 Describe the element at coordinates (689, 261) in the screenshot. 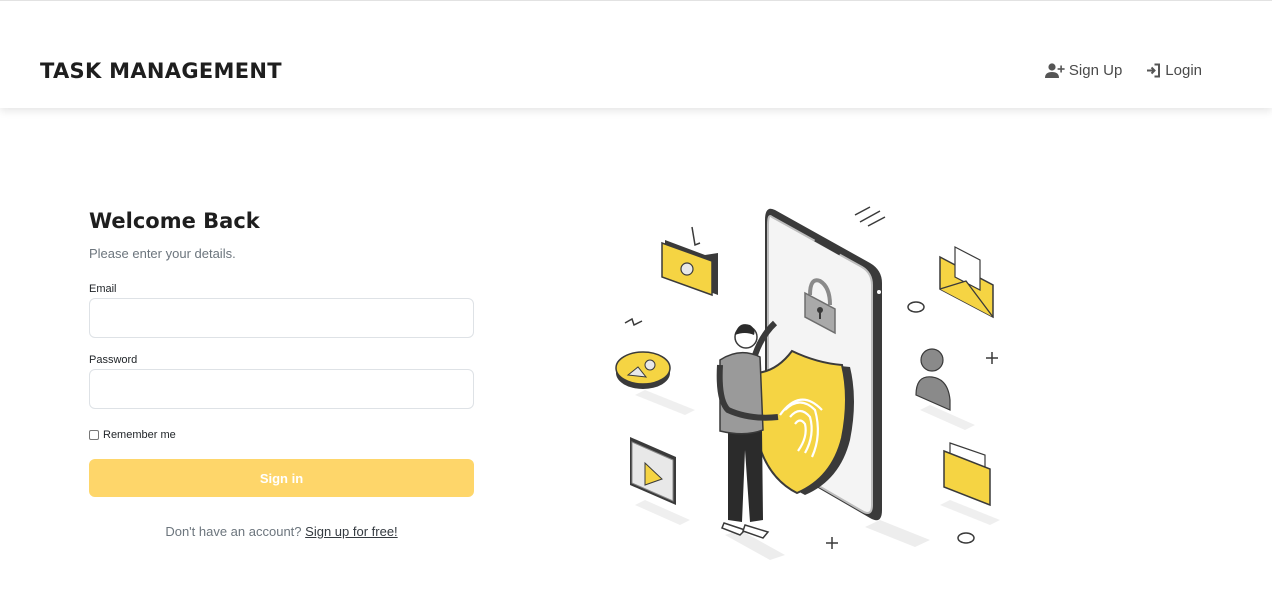

I see `folder-icon` at that location.